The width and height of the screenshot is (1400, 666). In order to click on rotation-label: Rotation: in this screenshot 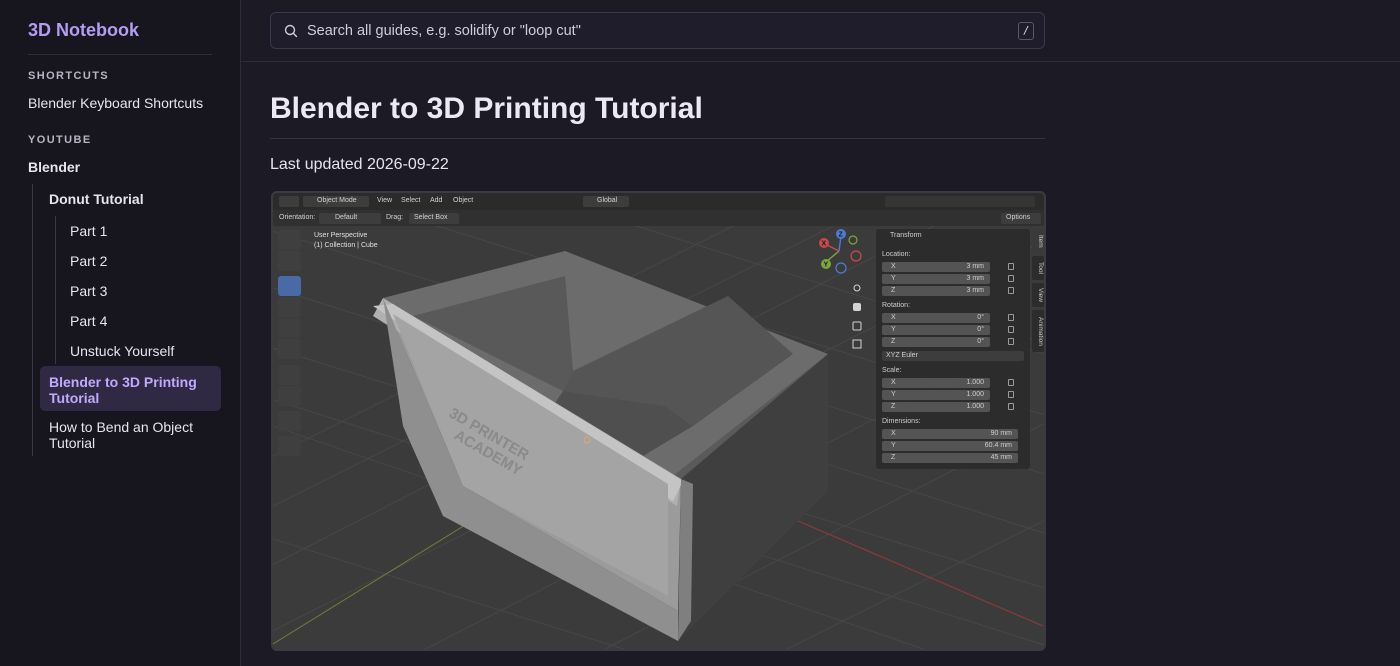, I will do `click(896, 305)`.